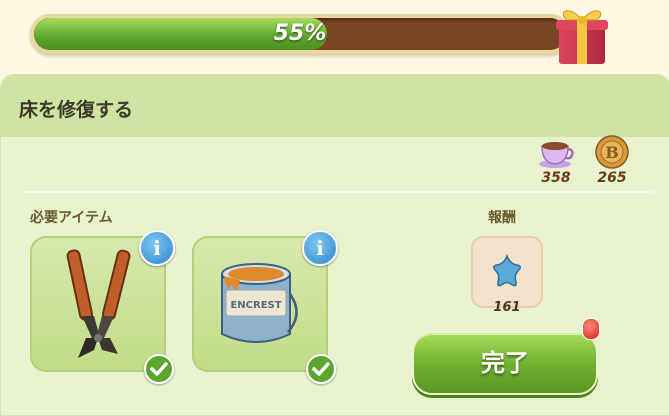 The height and width of the screenshot is (416, 669). I want to click on required-item-bolt-cutter: i, so click(102, 307).